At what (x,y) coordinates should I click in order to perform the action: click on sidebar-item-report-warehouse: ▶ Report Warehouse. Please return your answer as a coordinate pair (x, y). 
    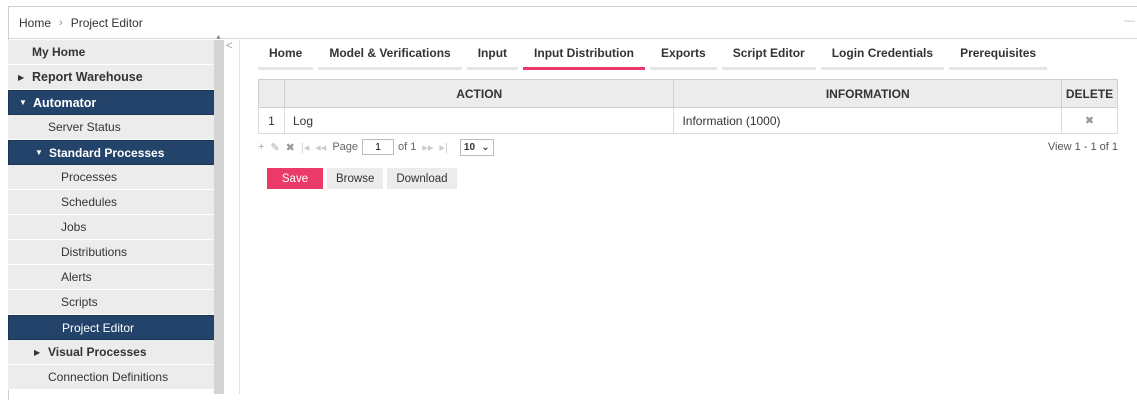
    Looking at the image, I should click on (111, 77).